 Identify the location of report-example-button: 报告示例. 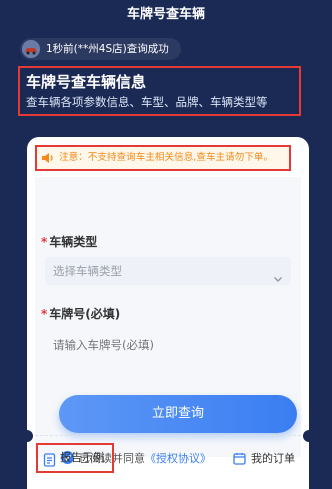
(75, 458).